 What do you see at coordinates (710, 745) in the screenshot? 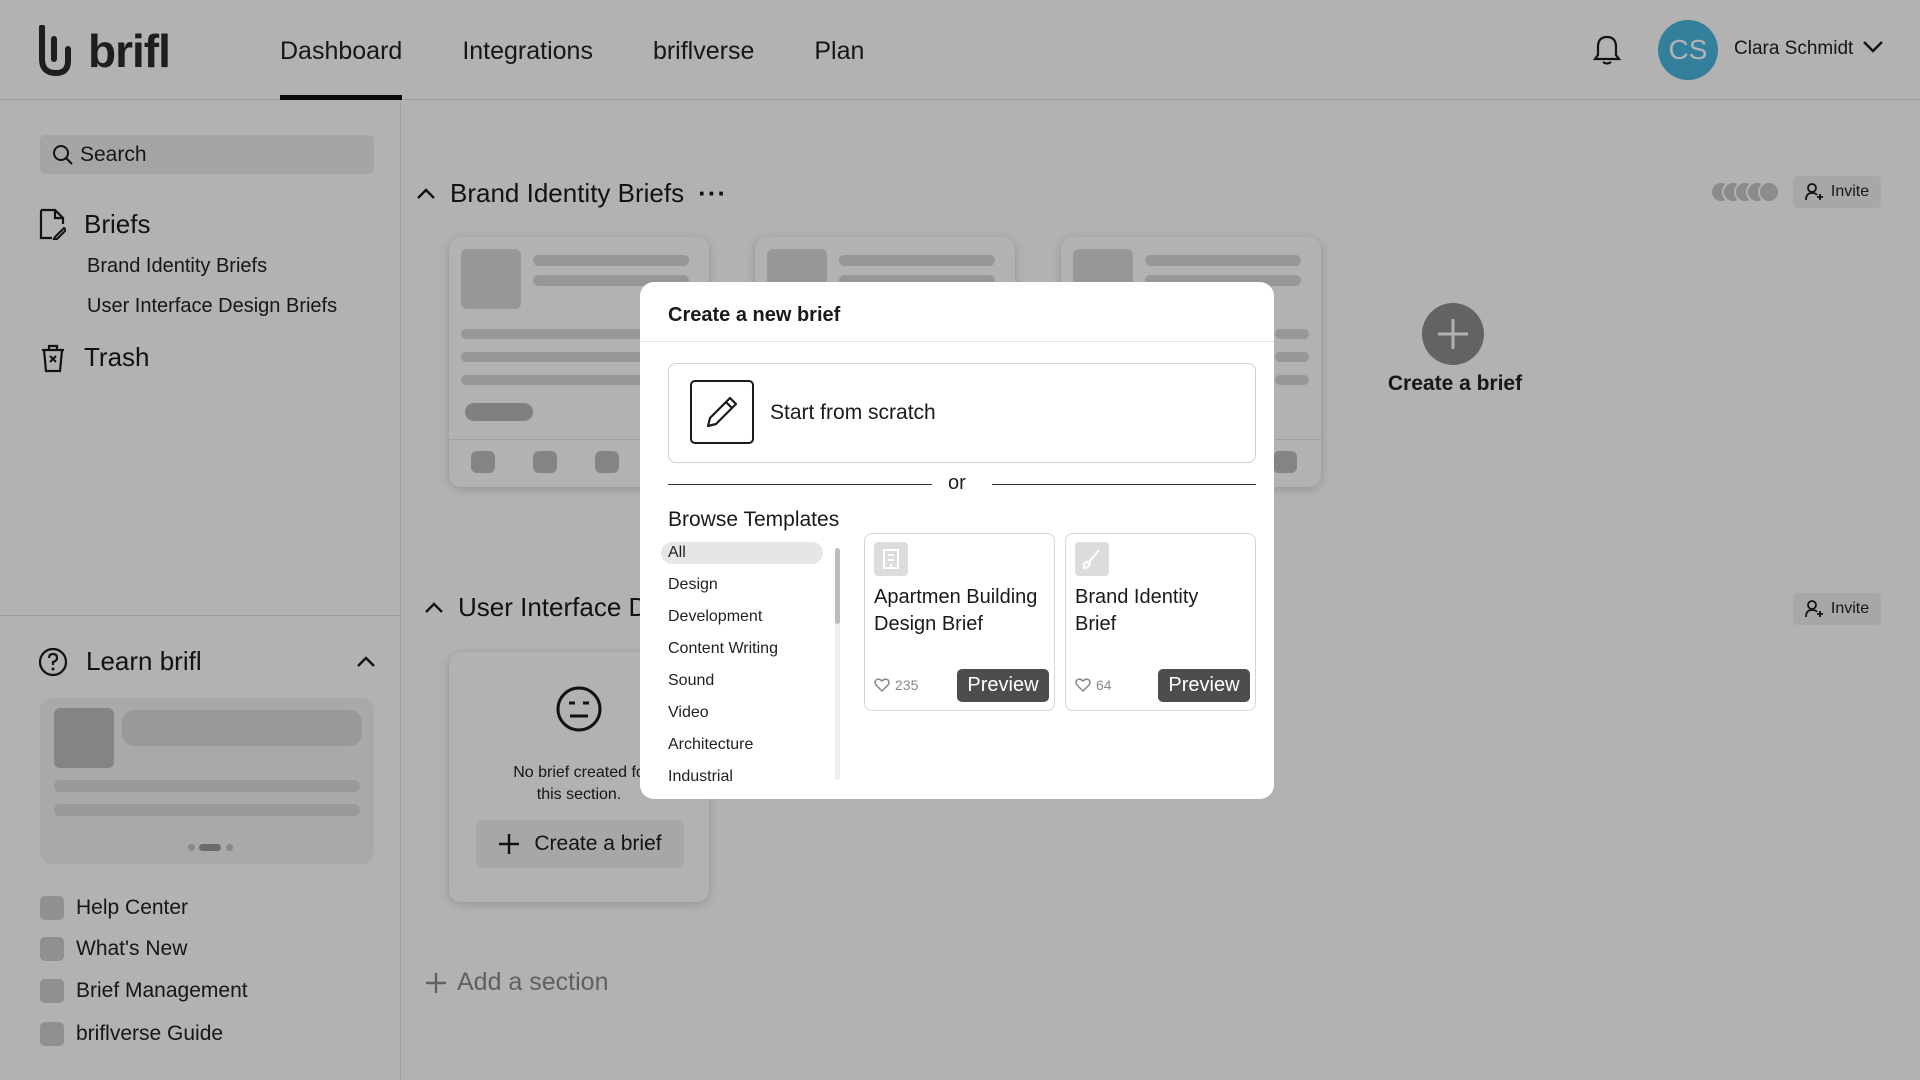
I see `category-architecture: Architecture` at bounding box center [710, 745].